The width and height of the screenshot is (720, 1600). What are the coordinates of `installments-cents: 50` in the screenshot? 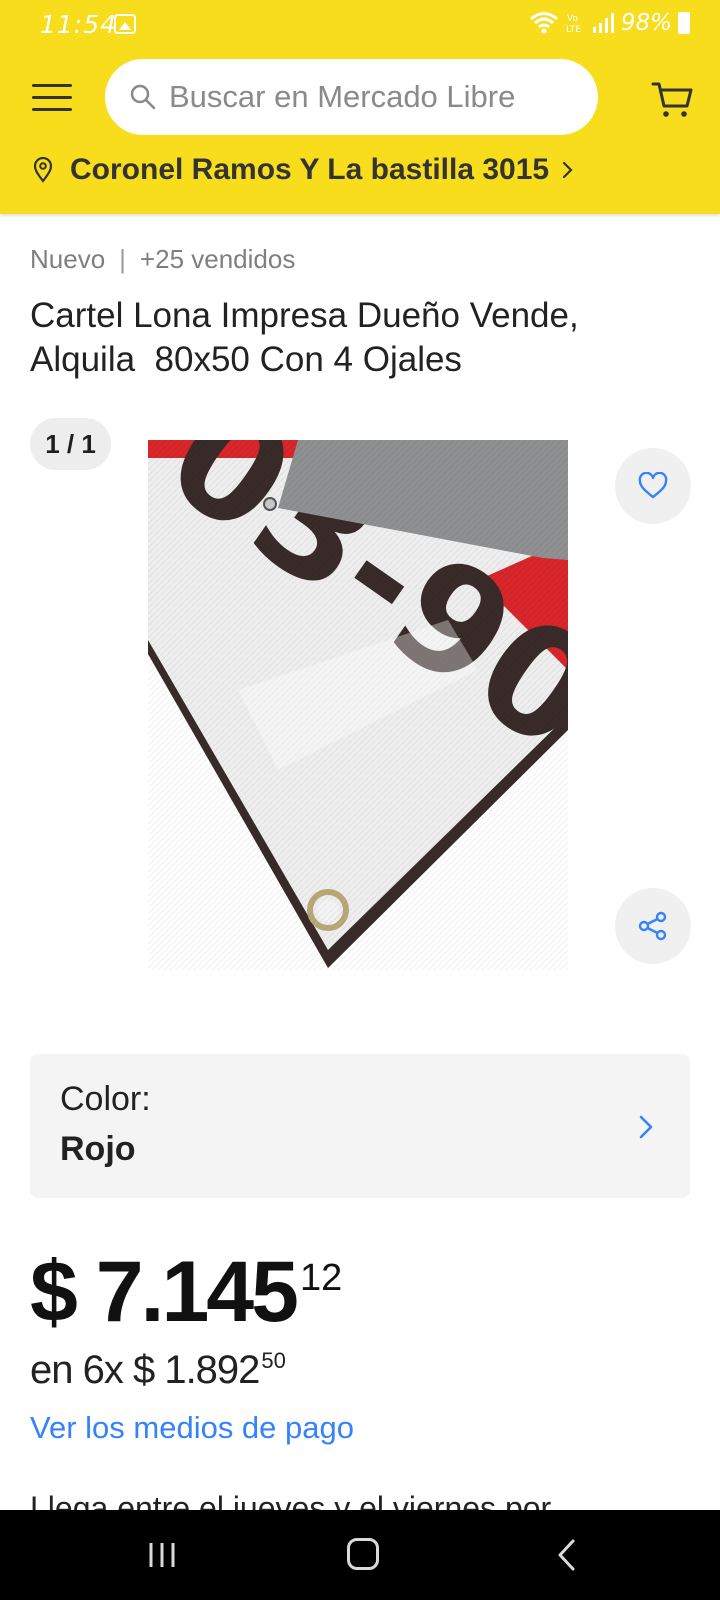 It's located at (273, 1360).